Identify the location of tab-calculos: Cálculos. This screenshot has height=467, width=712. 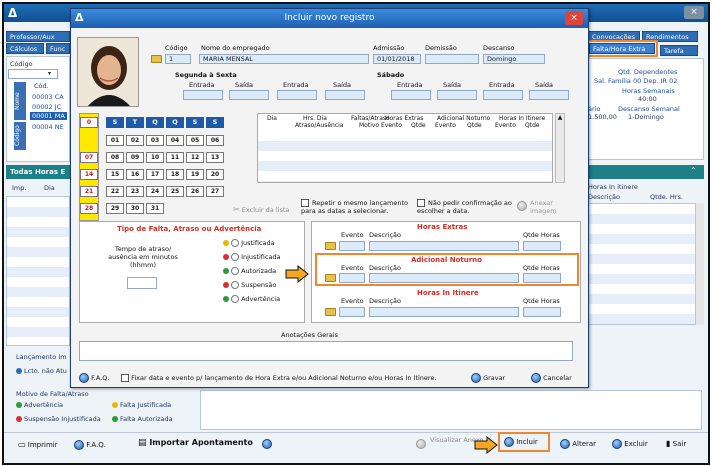
(25, 48).